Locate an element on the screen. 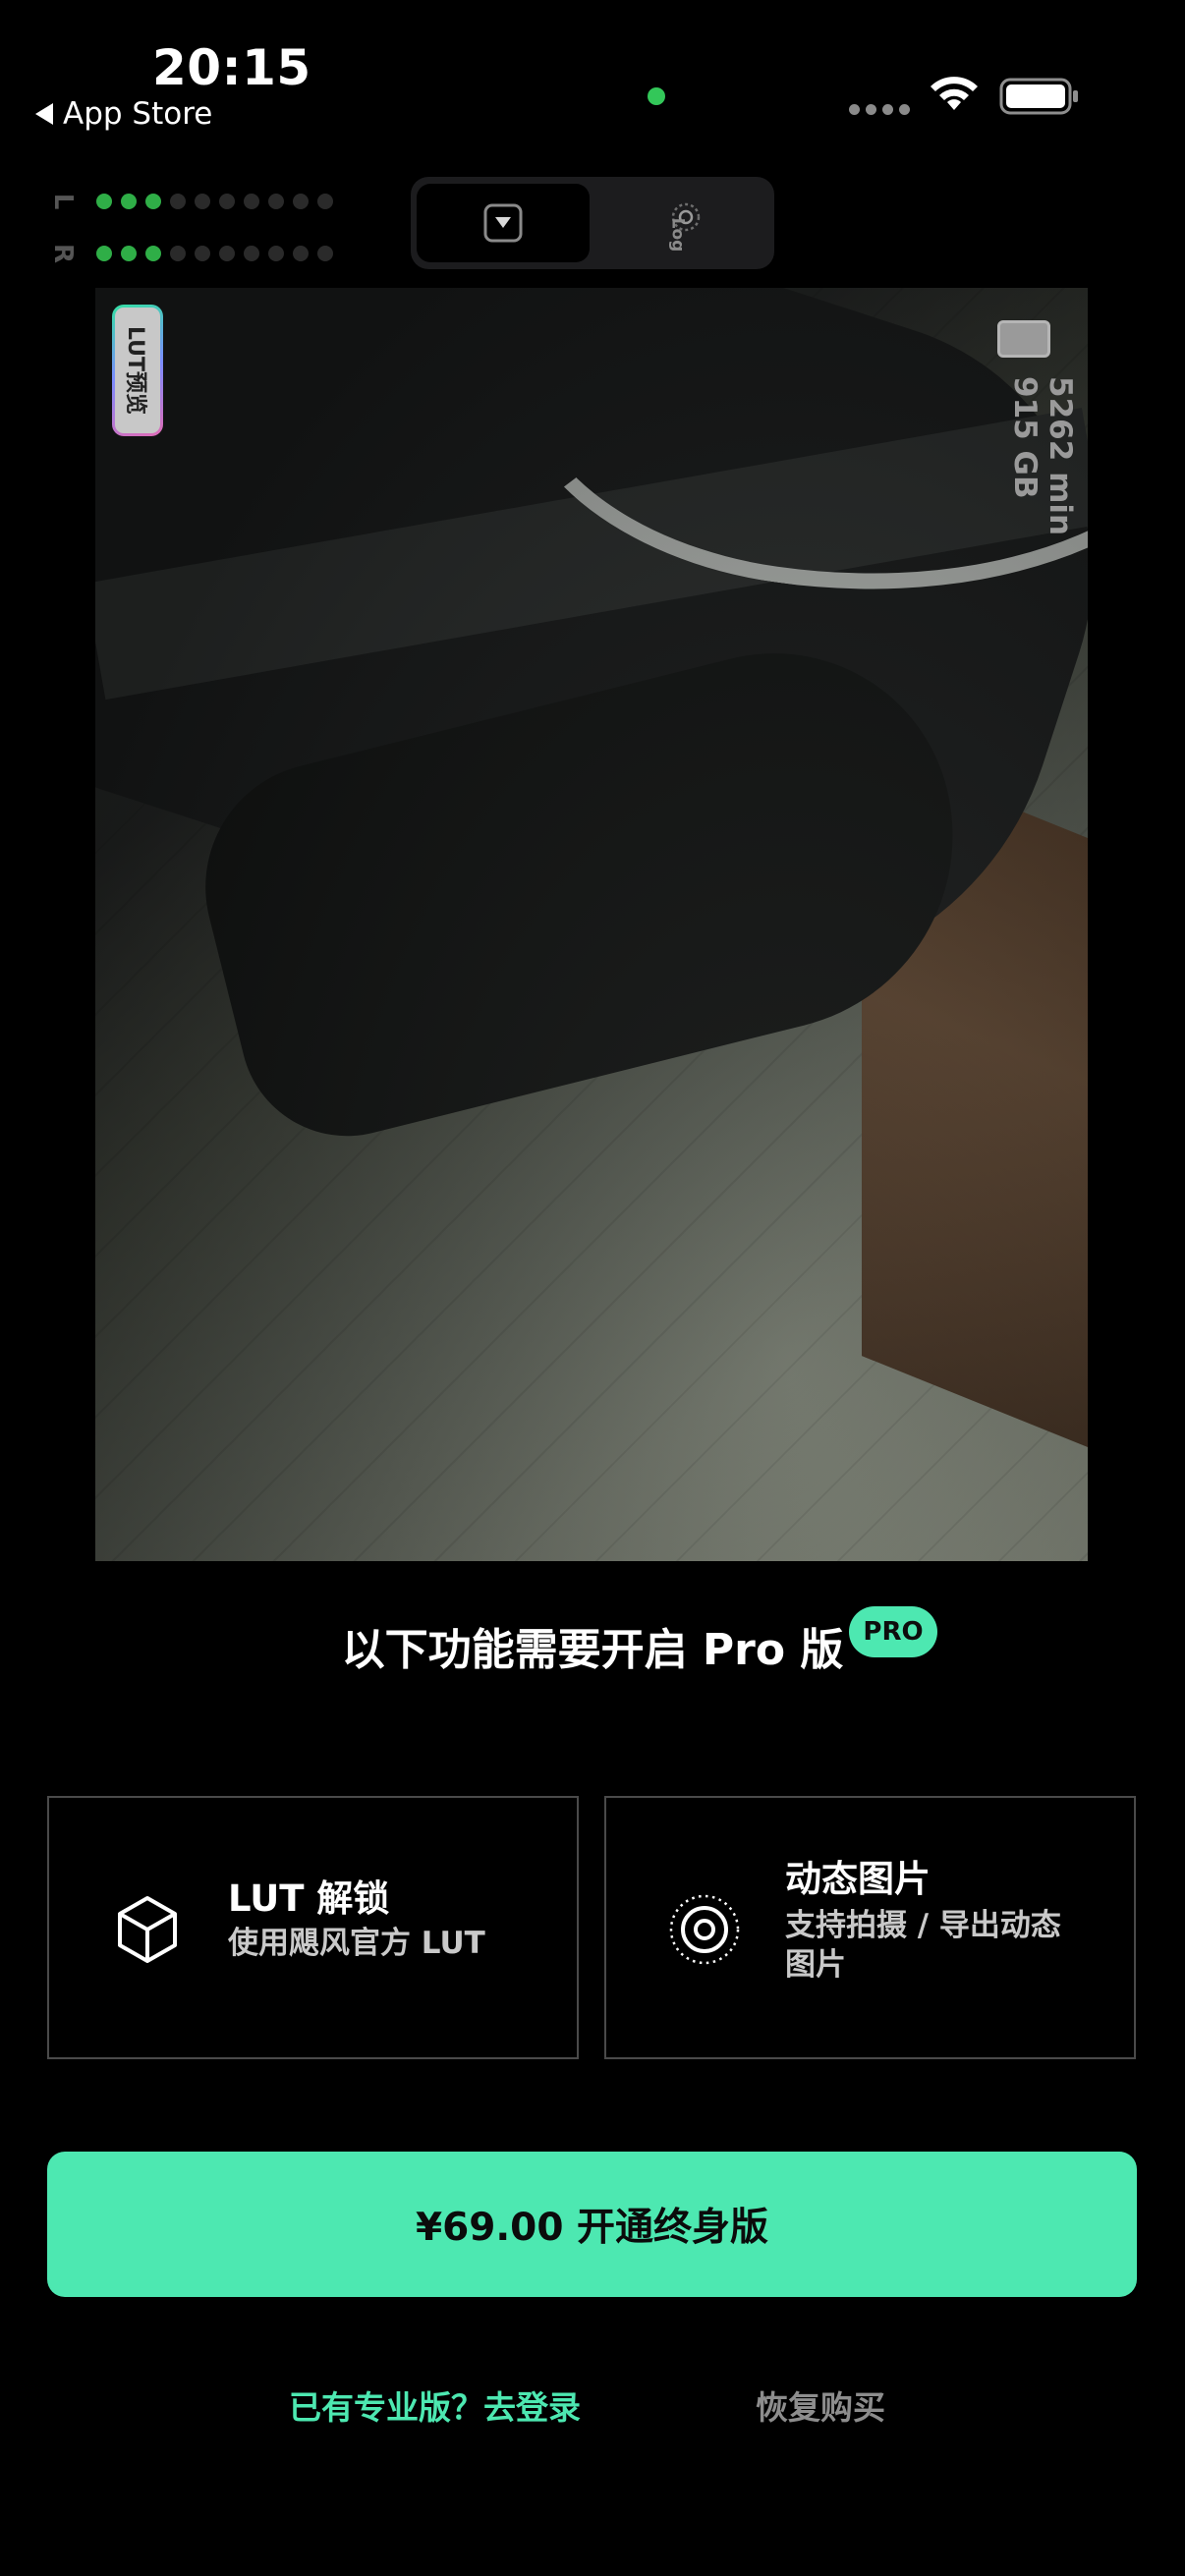 Image resolution: width=1185 pixels, height=2576 pixels. feature-live-desc: 支持拍摄 / 导出动态图片 is located at coordinates (923, 1945).